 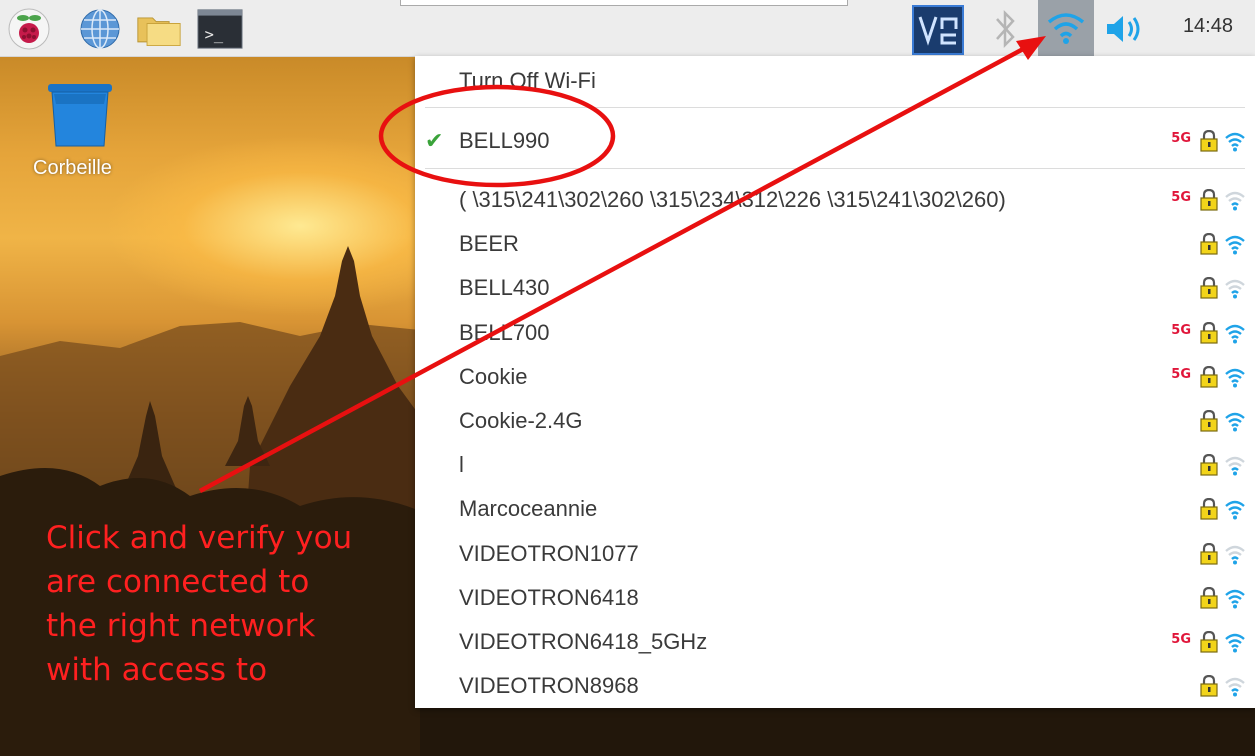 What do you see at coordinates (528, 509) in the screenshot?
I see `network-name: Marcoceannie` at bounding box center [528, 509].